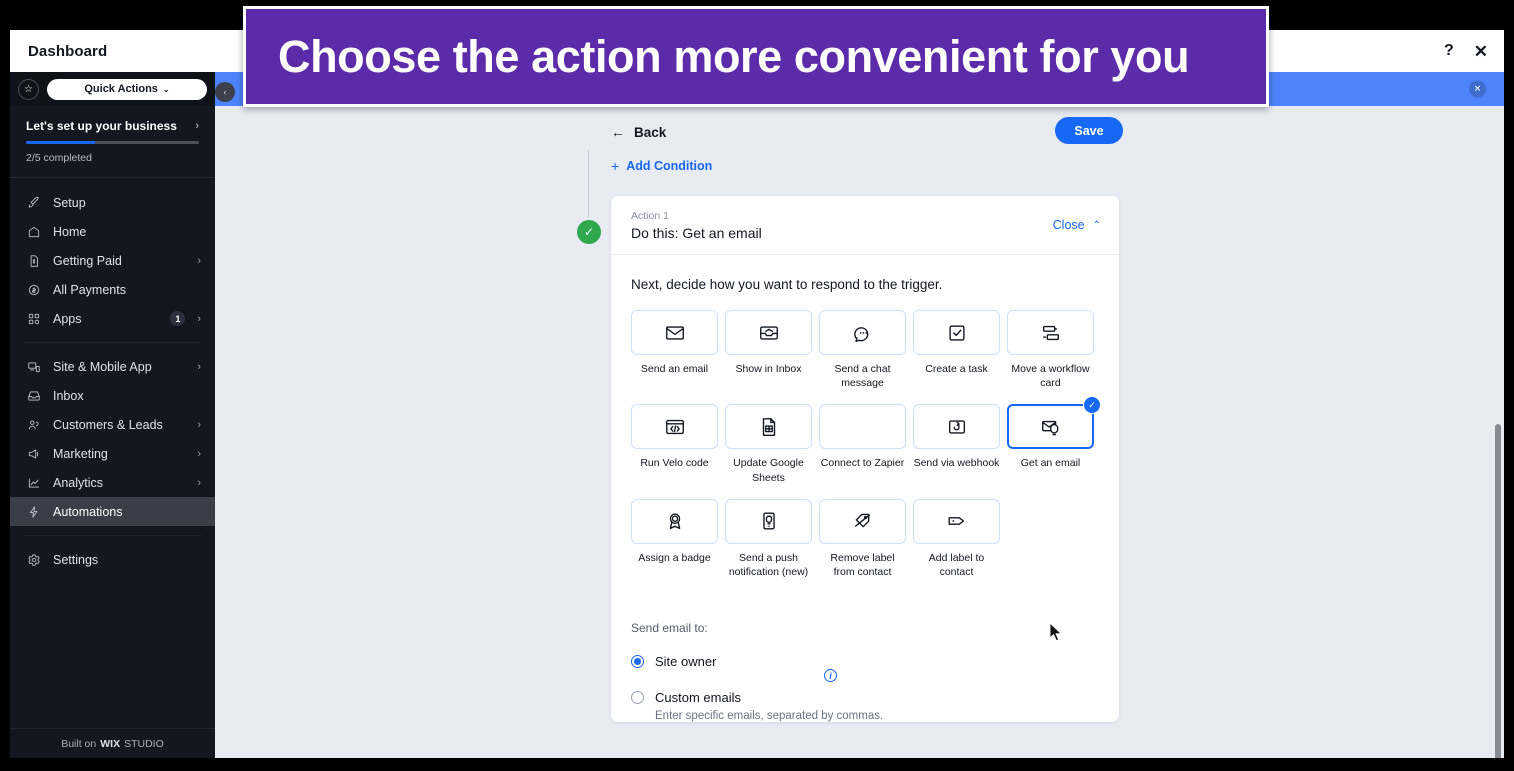 The image size is (1514, 771). I want to click on sidebar-item-settings: Settings, so click(112, 559).